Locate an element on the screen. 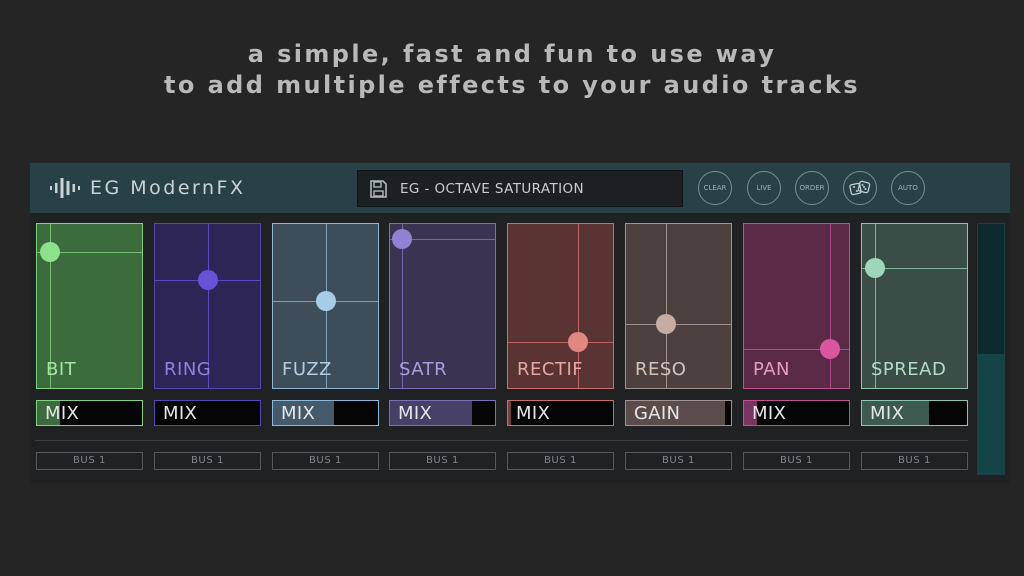  bus-selector-pan: BUS 1 is located at coordinates (796, 461).